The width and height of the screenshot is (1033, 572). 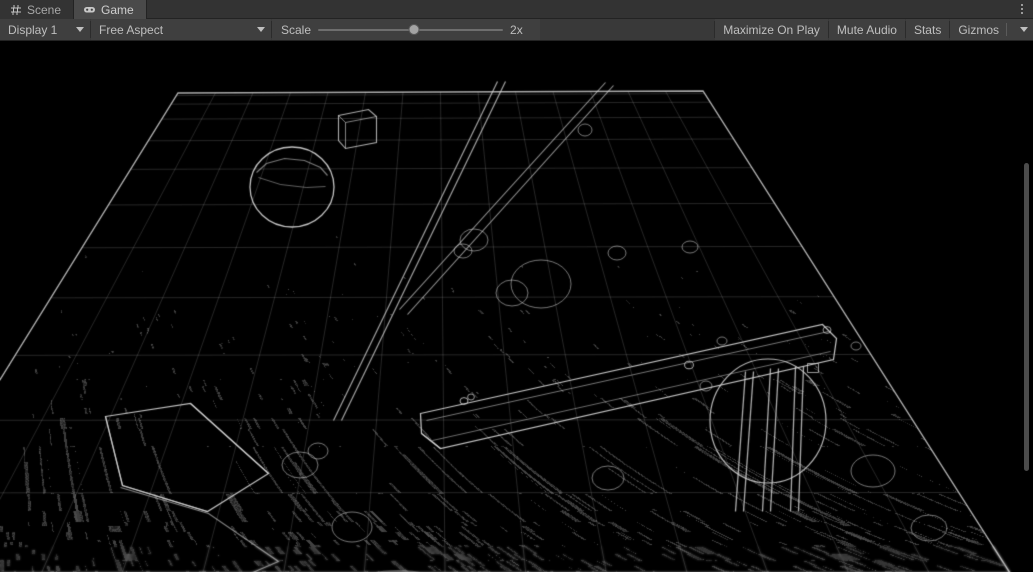 I want to click on grid-icon, so click(x=15, y=9).